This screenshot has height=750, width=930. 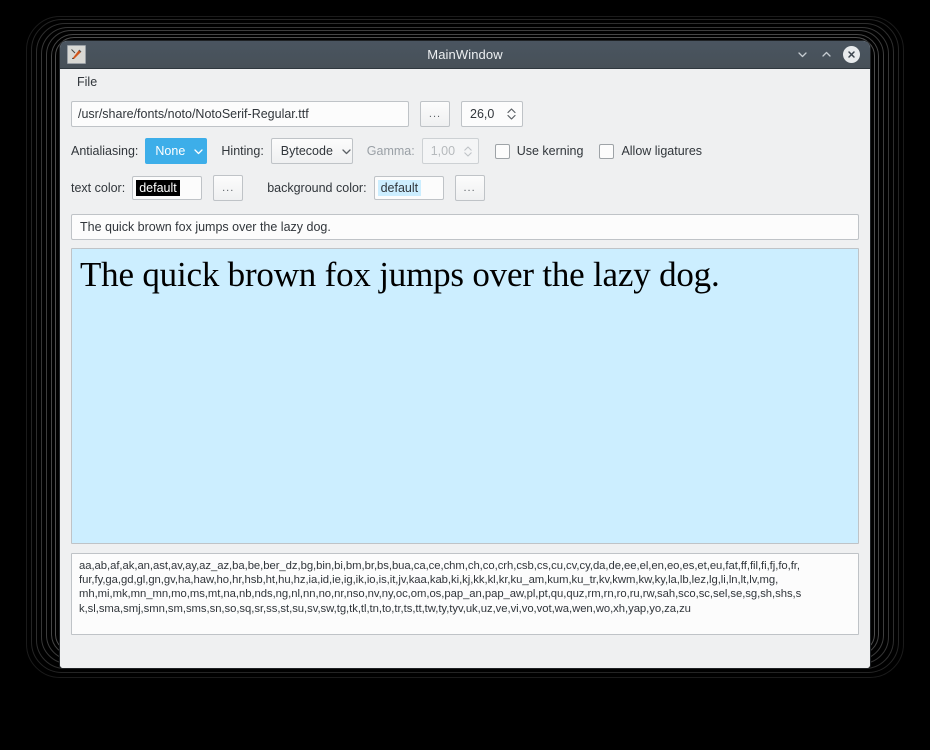 What do you see at coordinates (465, 82) in the screenshot?
I see `menubar: File` at bounding box center [465, 82].